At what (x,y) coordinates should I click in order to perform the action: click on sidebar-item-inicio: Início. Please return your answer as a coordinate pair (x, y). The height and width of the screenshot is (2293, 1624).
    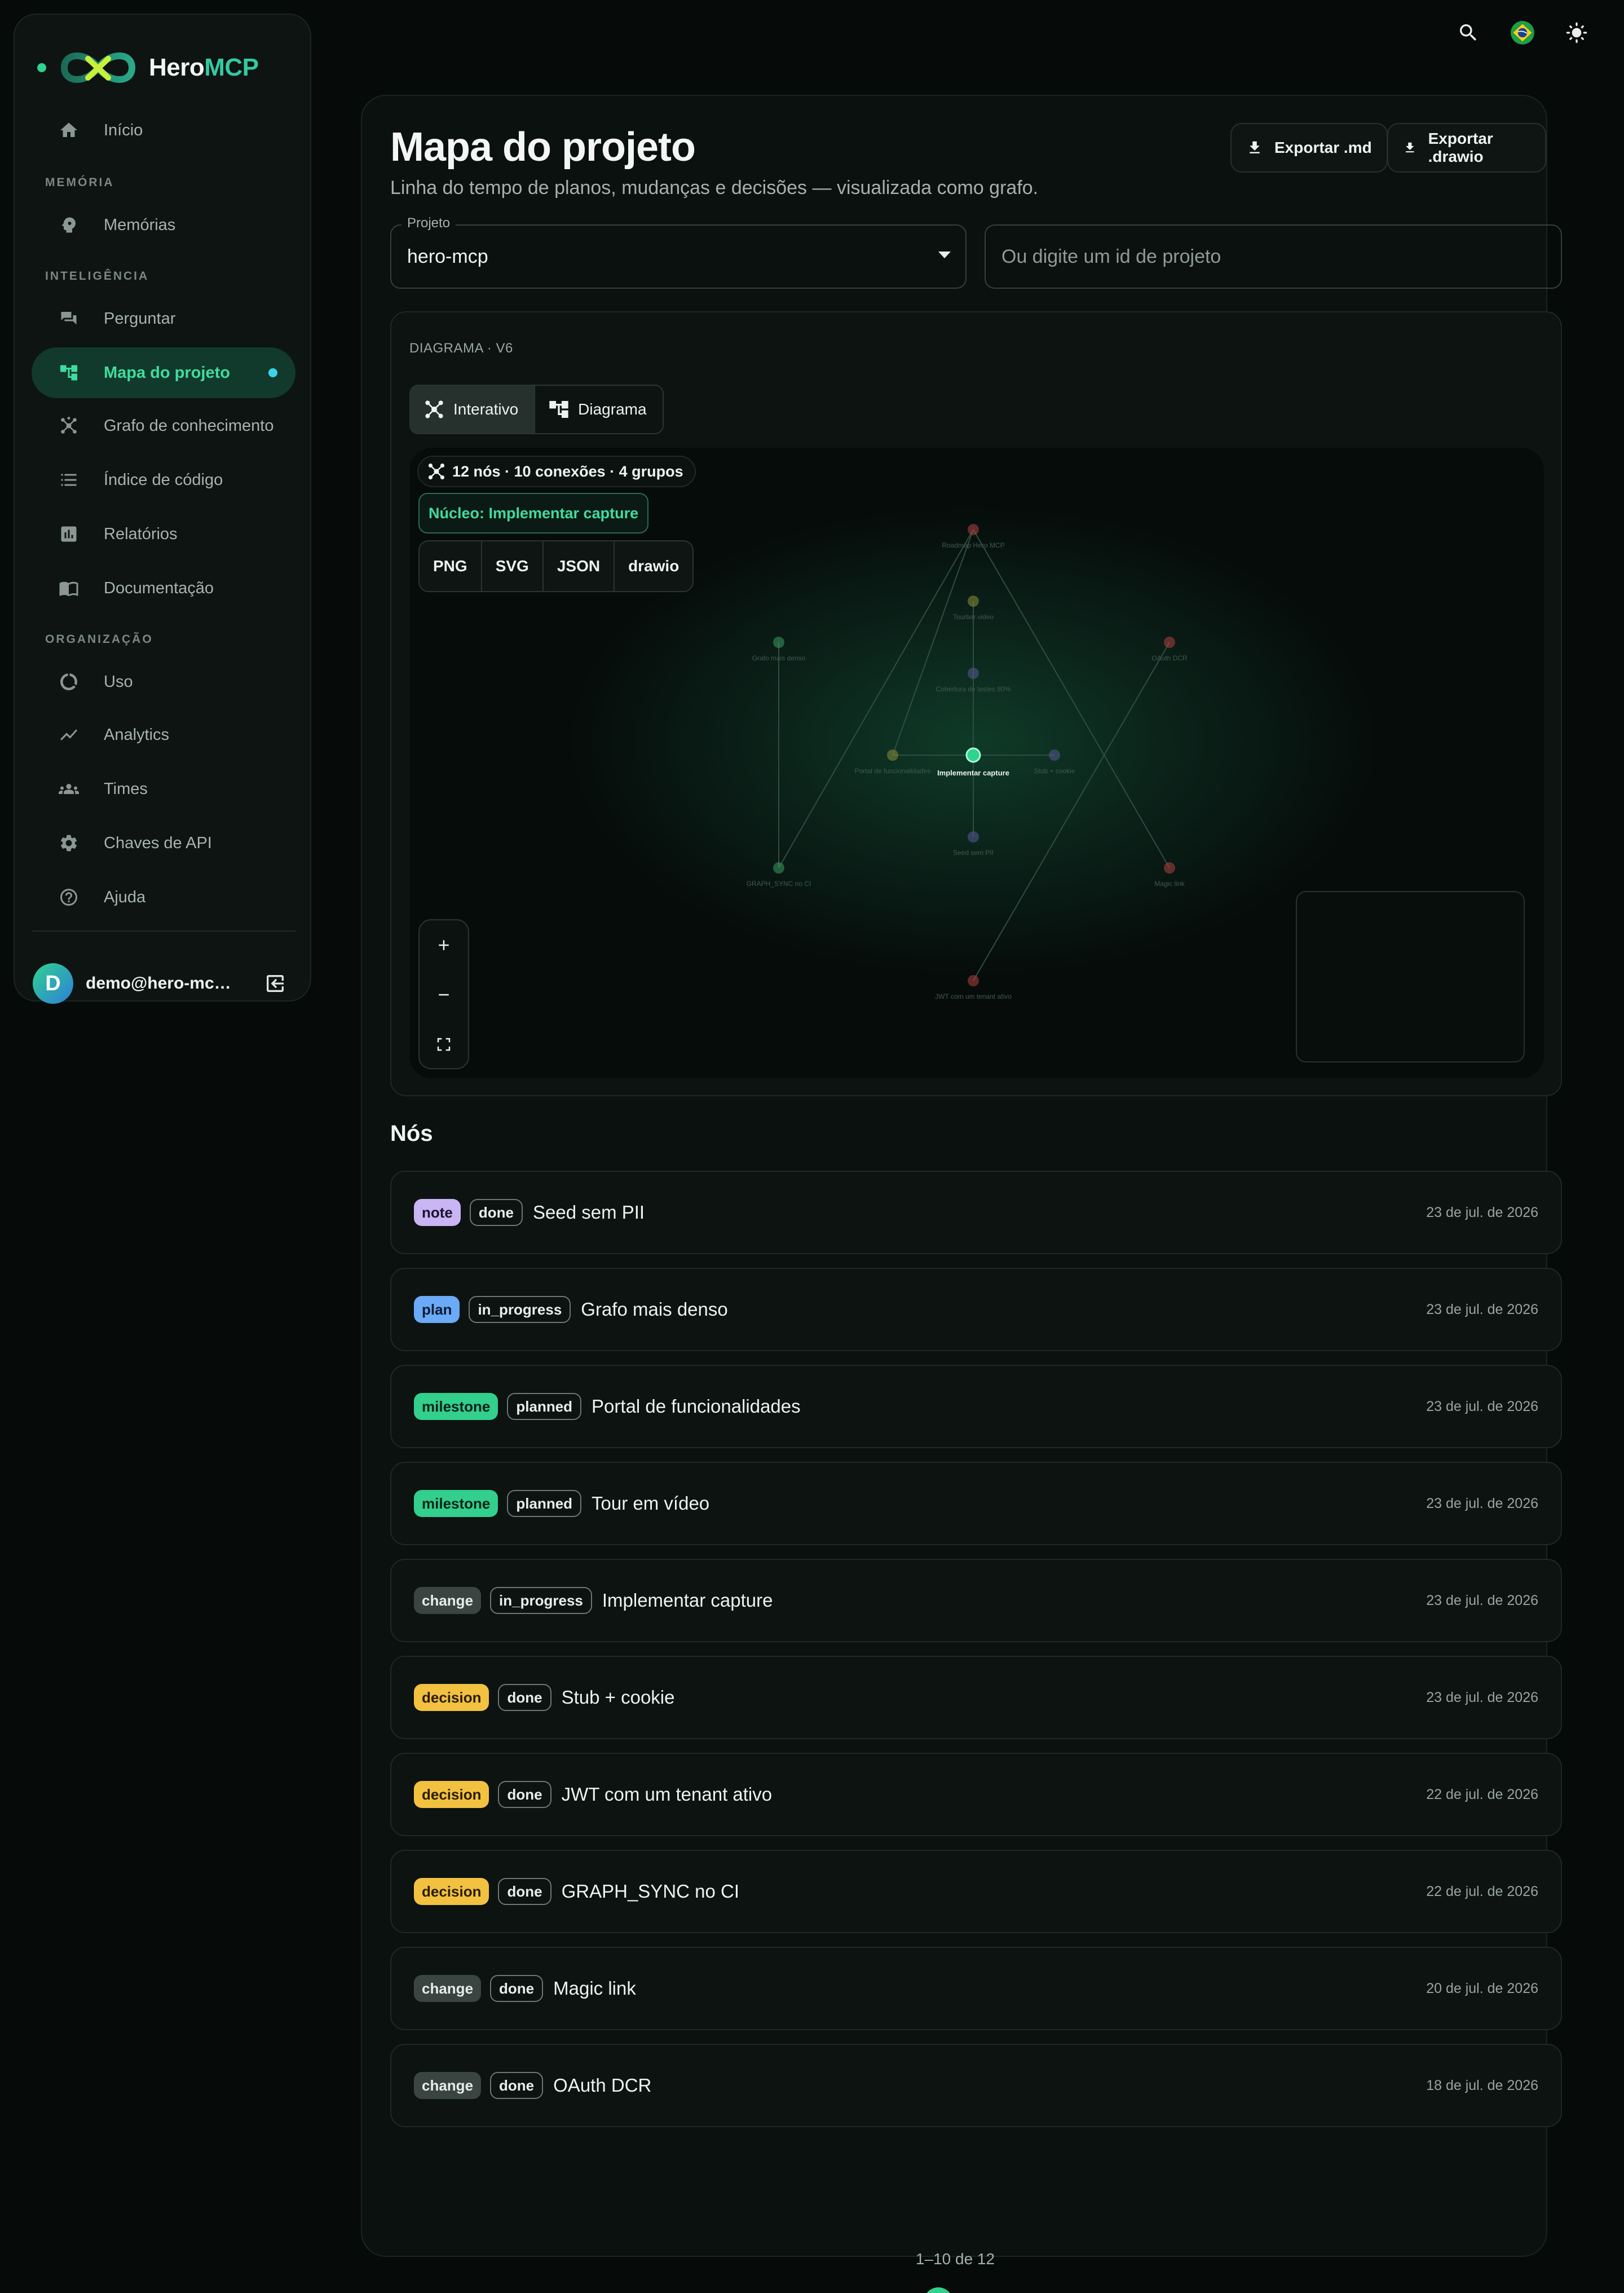
    Looking at the image, I should click on (163, 130).